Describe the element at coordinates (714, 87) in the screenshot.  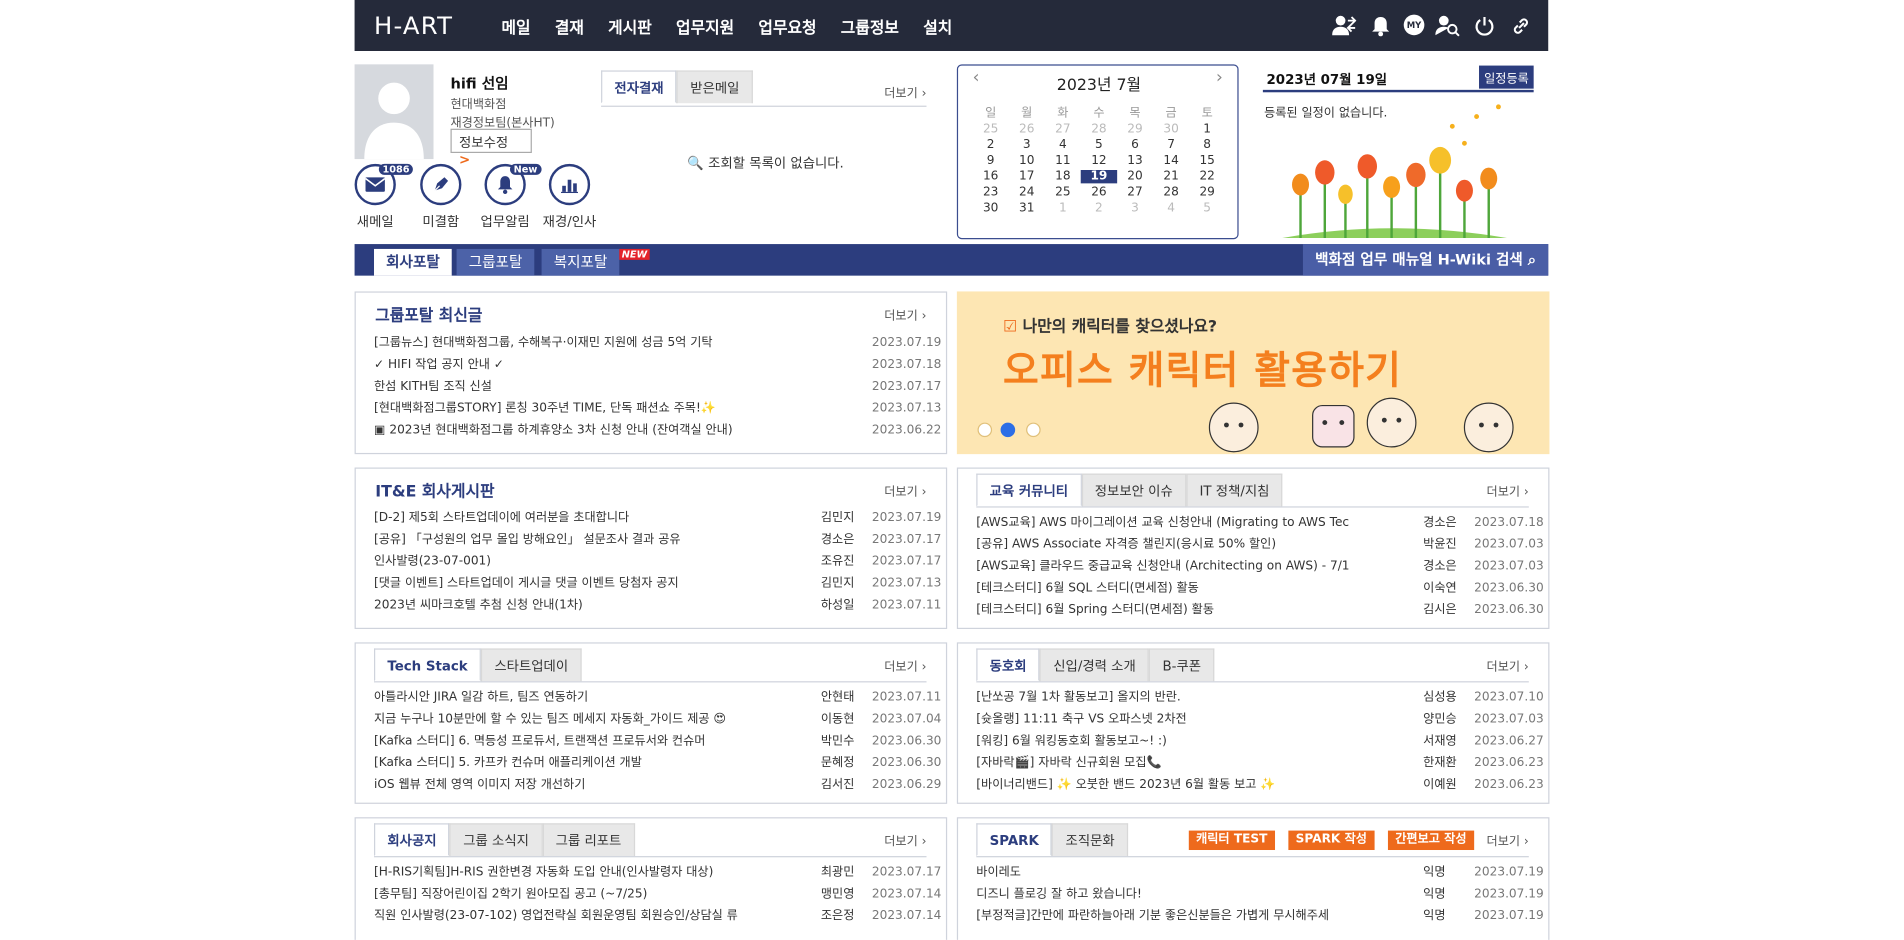
I see `tab-received-mail: 받은메일` at that location.